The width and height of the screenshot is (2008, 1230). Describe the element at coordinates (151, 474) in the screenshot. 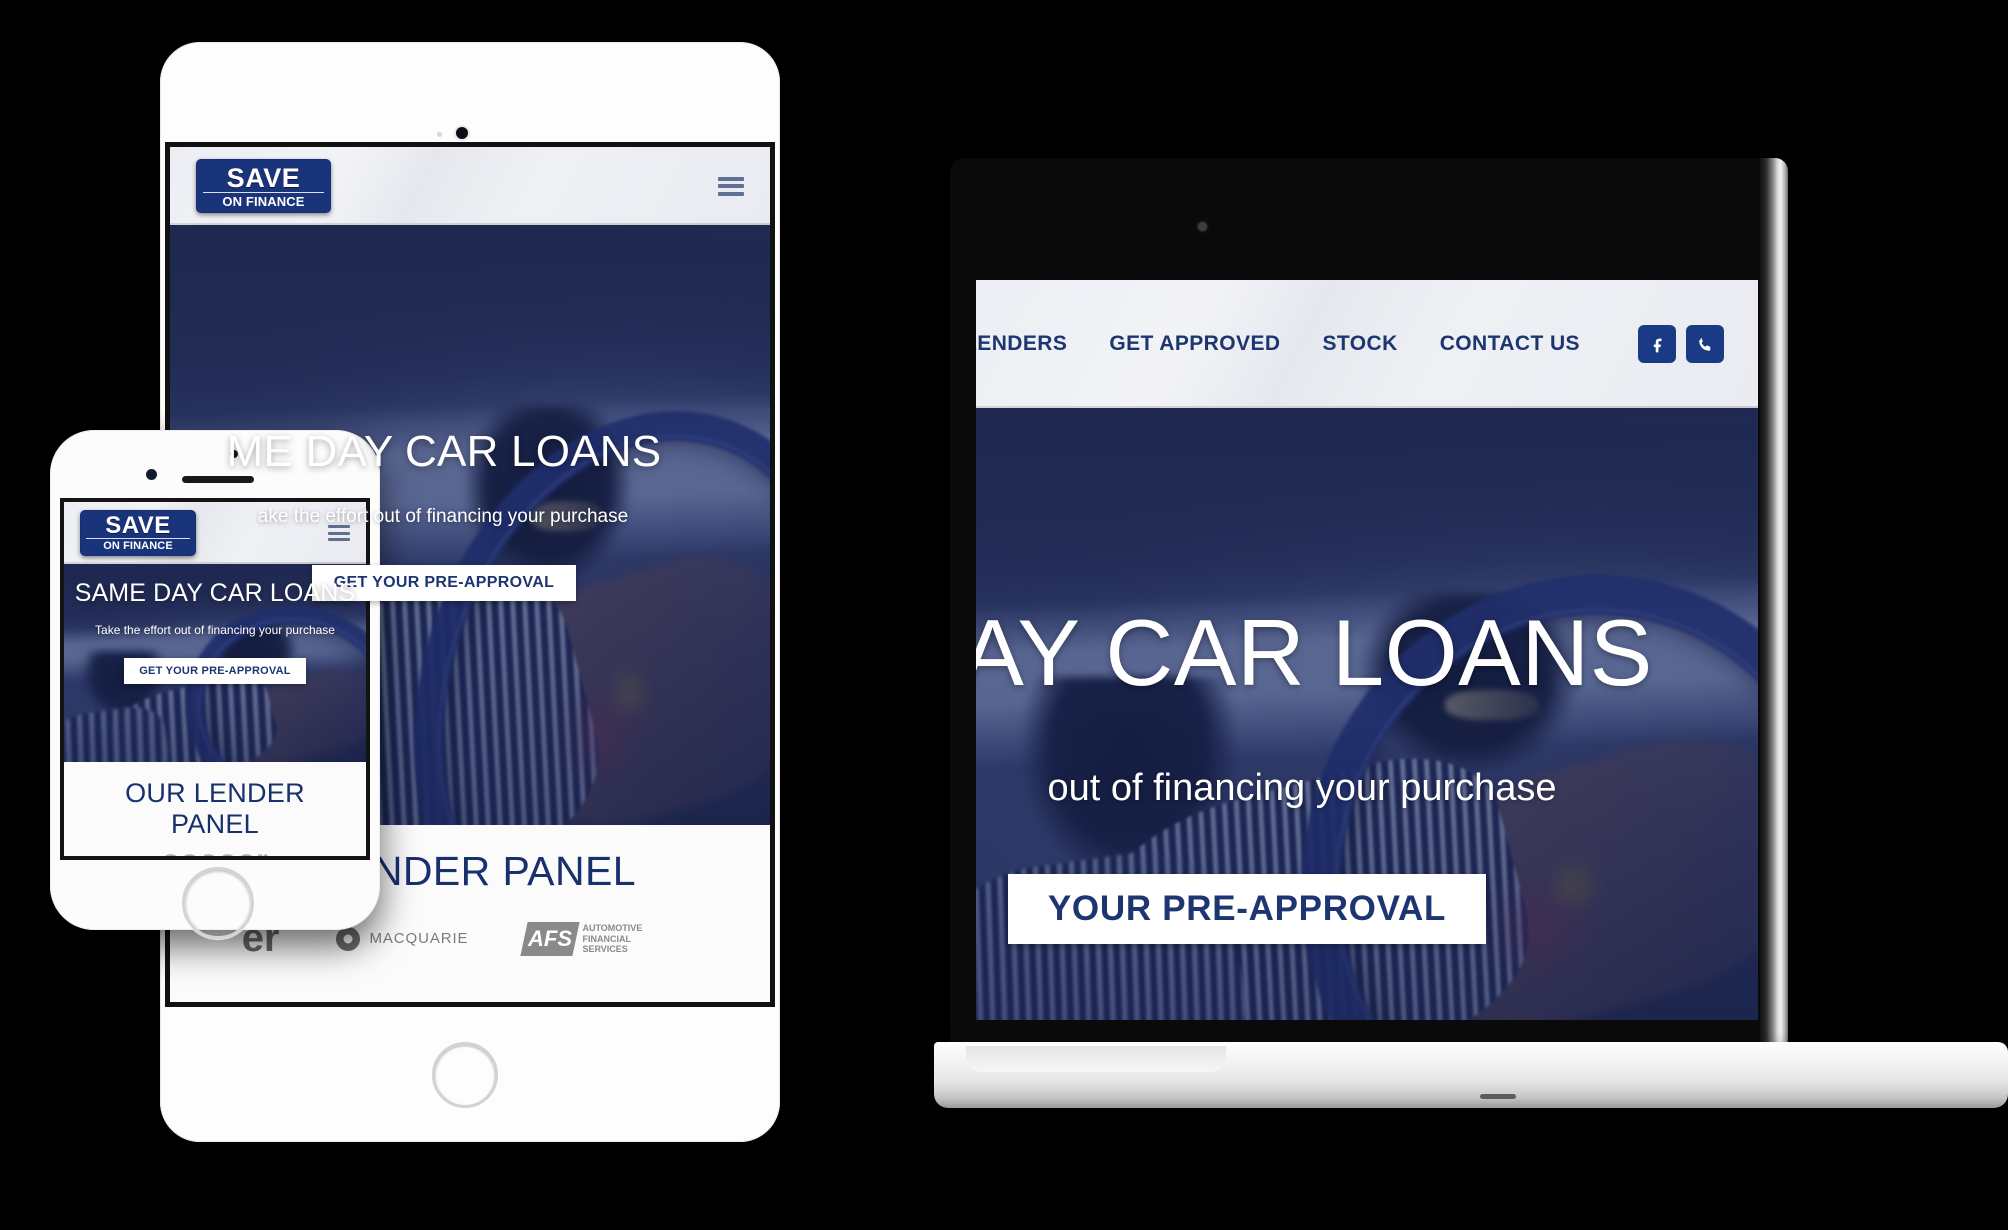

I see `phone-front-camera-icon` at that location.